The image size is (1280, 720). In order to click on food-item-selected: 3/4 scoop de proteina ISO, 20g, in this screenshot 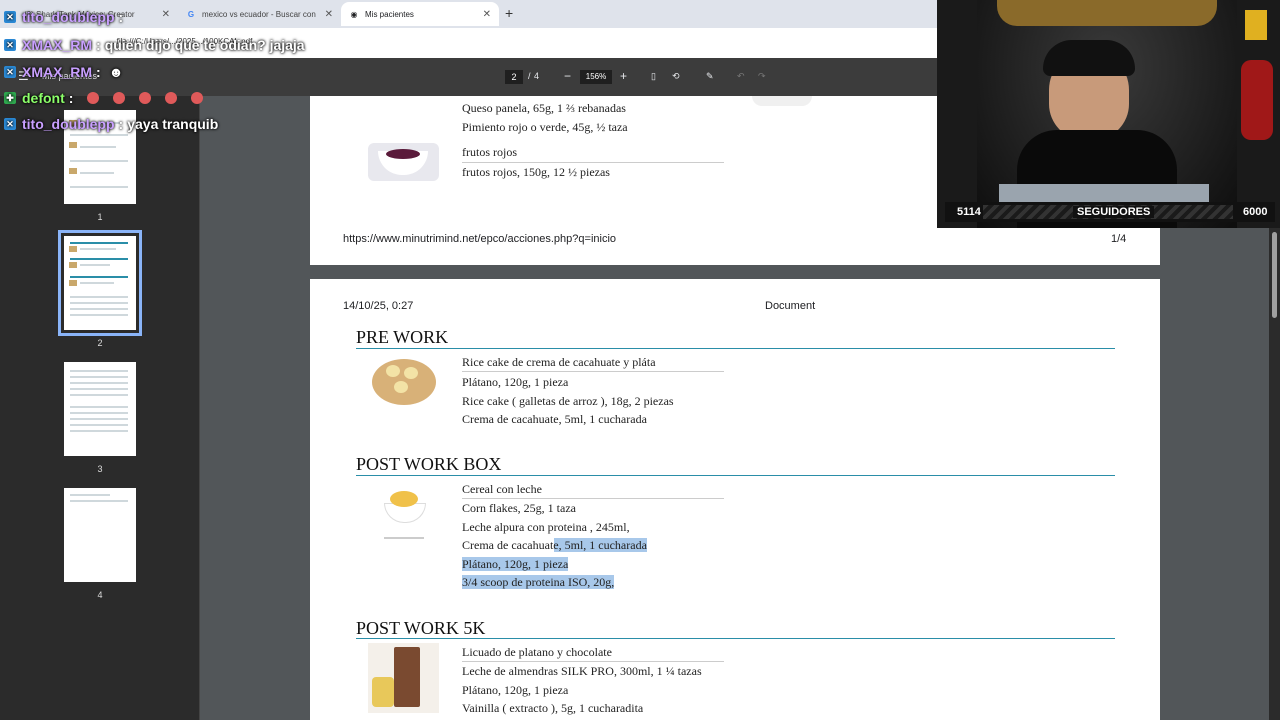, I will do `click(538, 582)`.